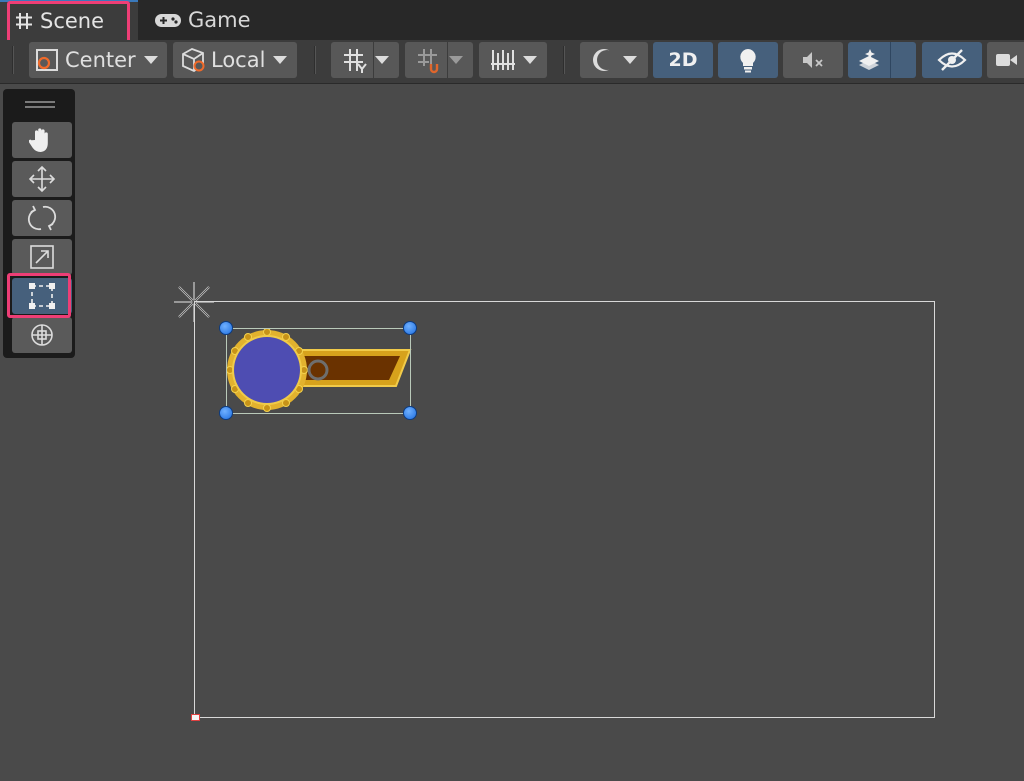 Image resolution: width=1024 pixels, height=781 pixels. I want to click on move-tool-button, so click(42, 179).